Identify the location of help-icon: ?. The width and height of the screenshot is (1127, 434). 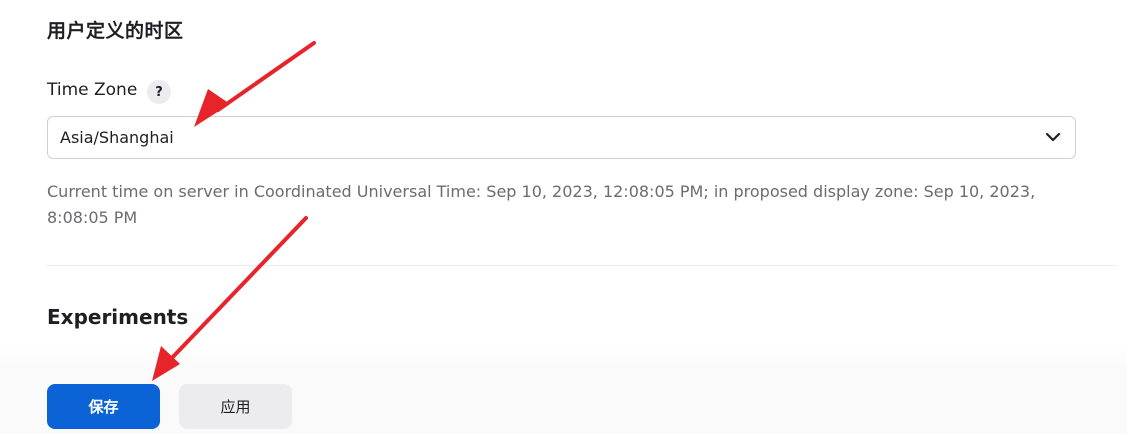
(159, 92).